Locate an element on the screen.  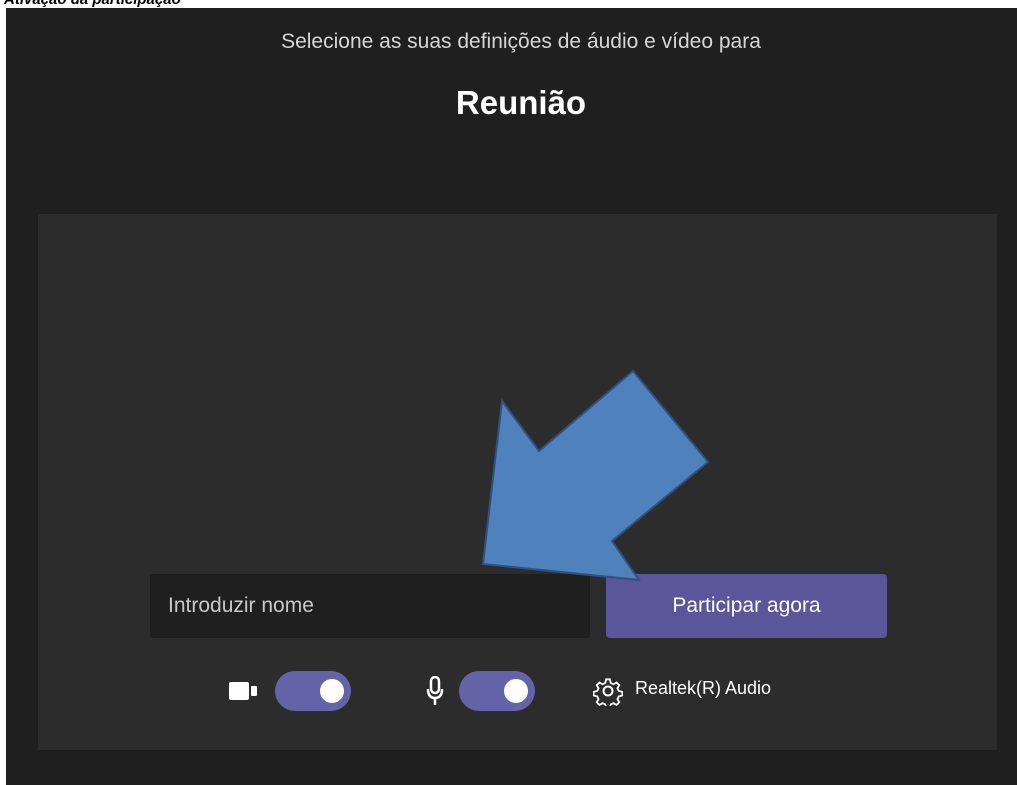
gear-icon is located at coordinates (608, 693).